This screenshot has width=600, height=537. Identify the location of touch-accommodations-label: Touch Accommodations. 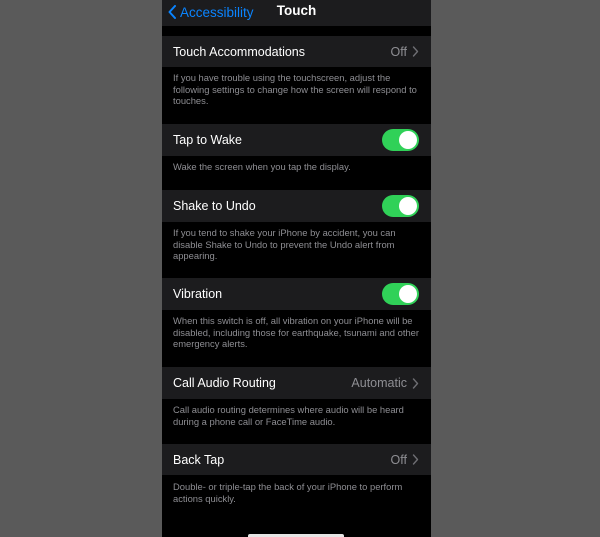
(239, 51).